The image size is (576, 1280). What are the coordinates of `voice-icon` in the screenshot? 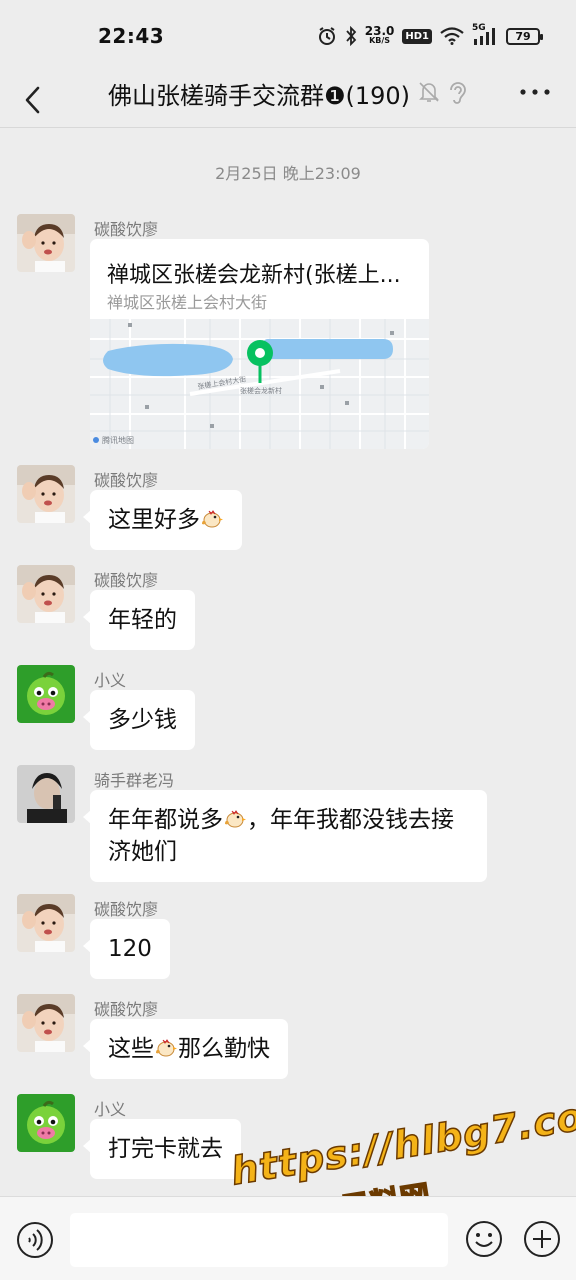 It's located at (35, 1240).